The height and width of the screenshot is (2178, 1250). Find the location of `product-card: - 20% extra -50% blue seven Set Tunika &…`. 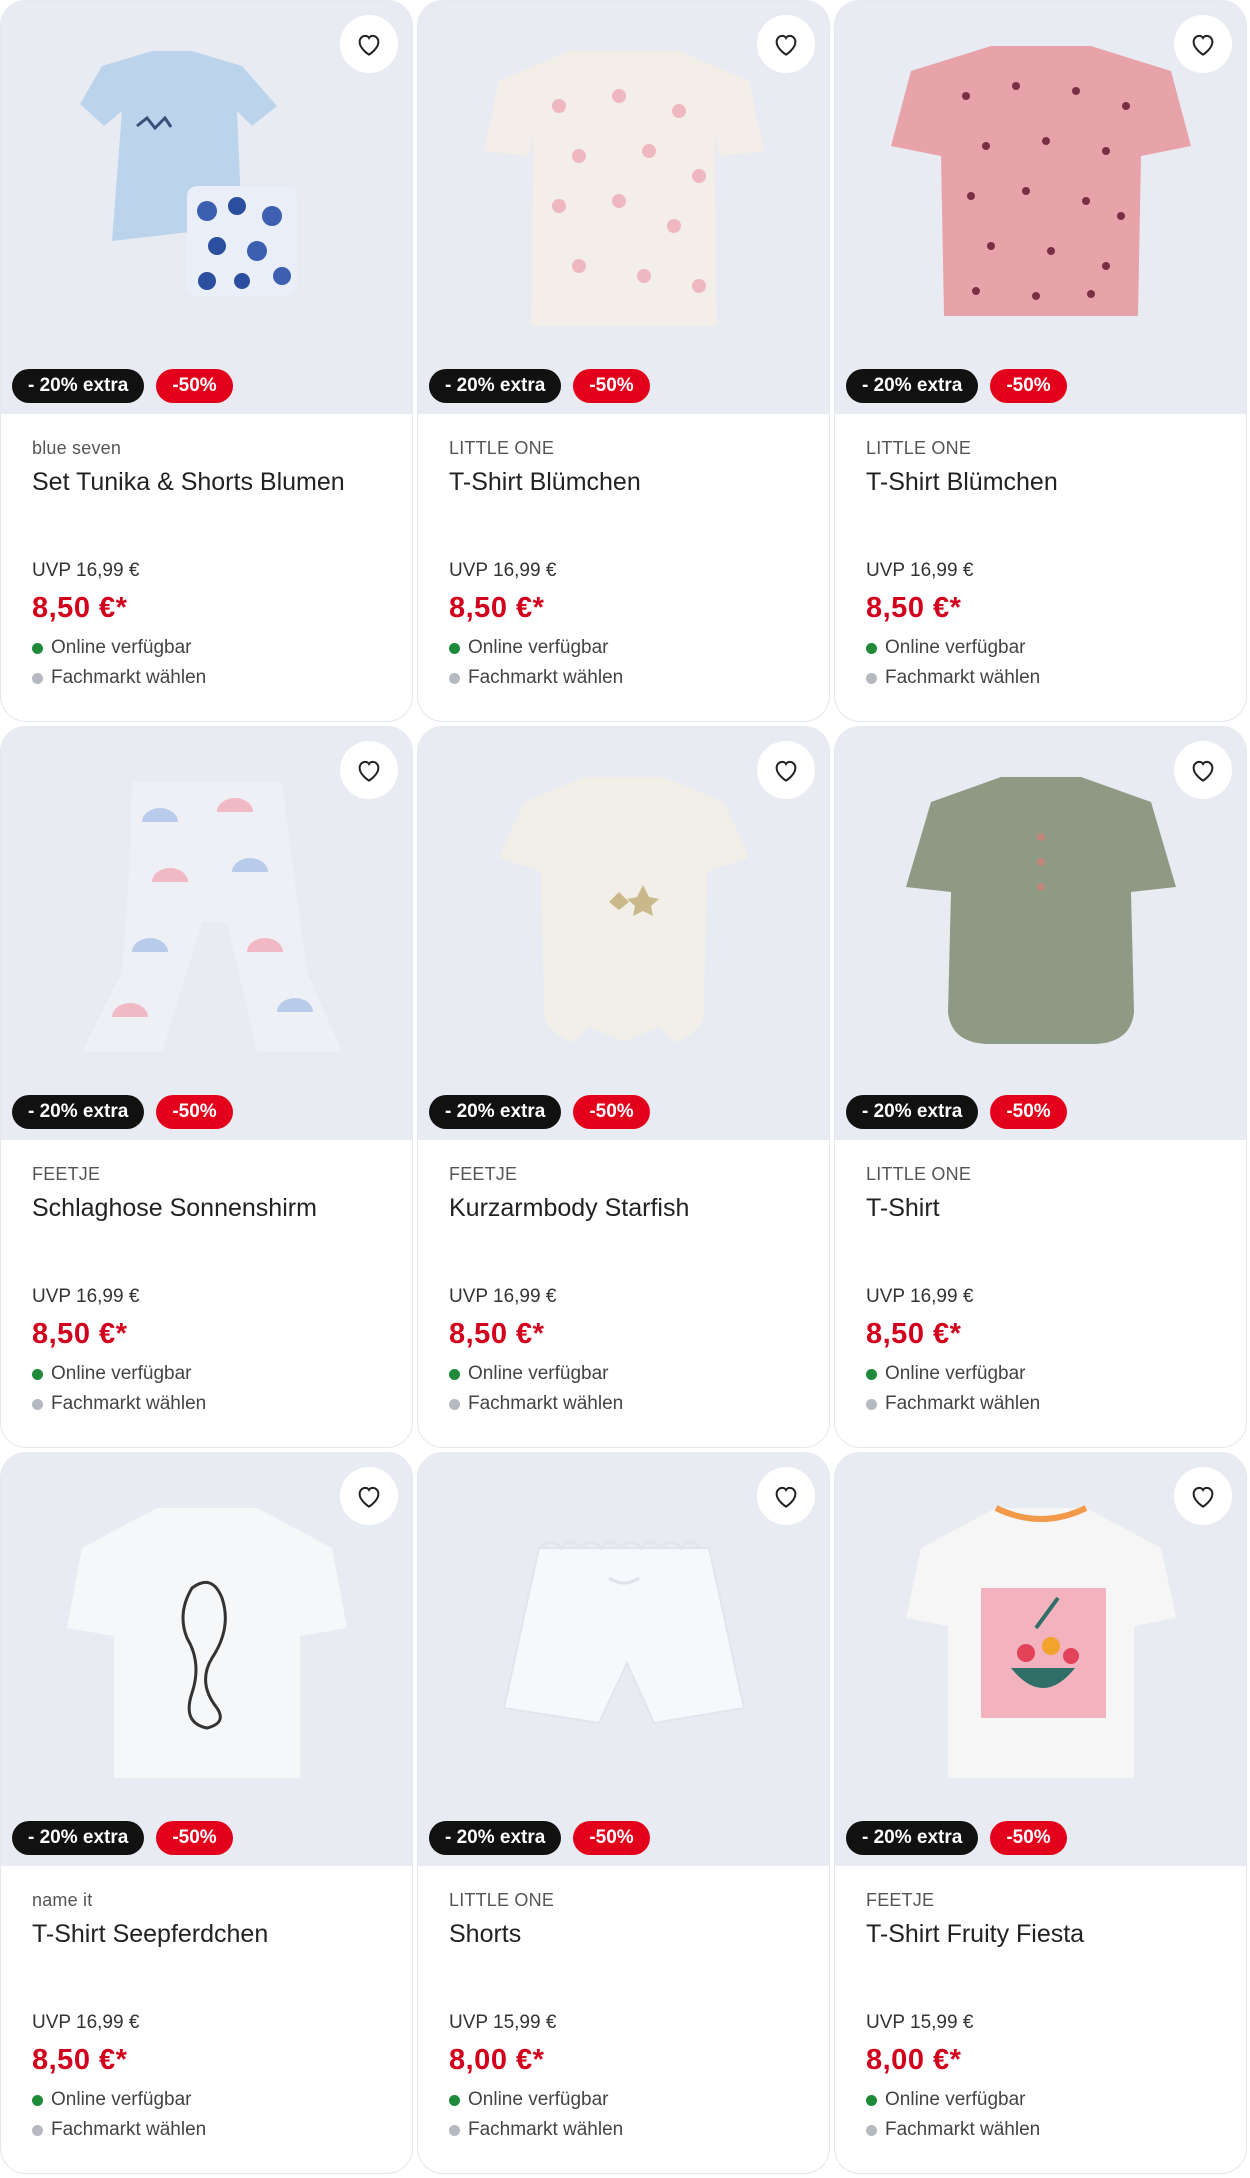

product-card: - 20% extra -50% blue seven Set Tunika &… is located at coordinates (206, 361).